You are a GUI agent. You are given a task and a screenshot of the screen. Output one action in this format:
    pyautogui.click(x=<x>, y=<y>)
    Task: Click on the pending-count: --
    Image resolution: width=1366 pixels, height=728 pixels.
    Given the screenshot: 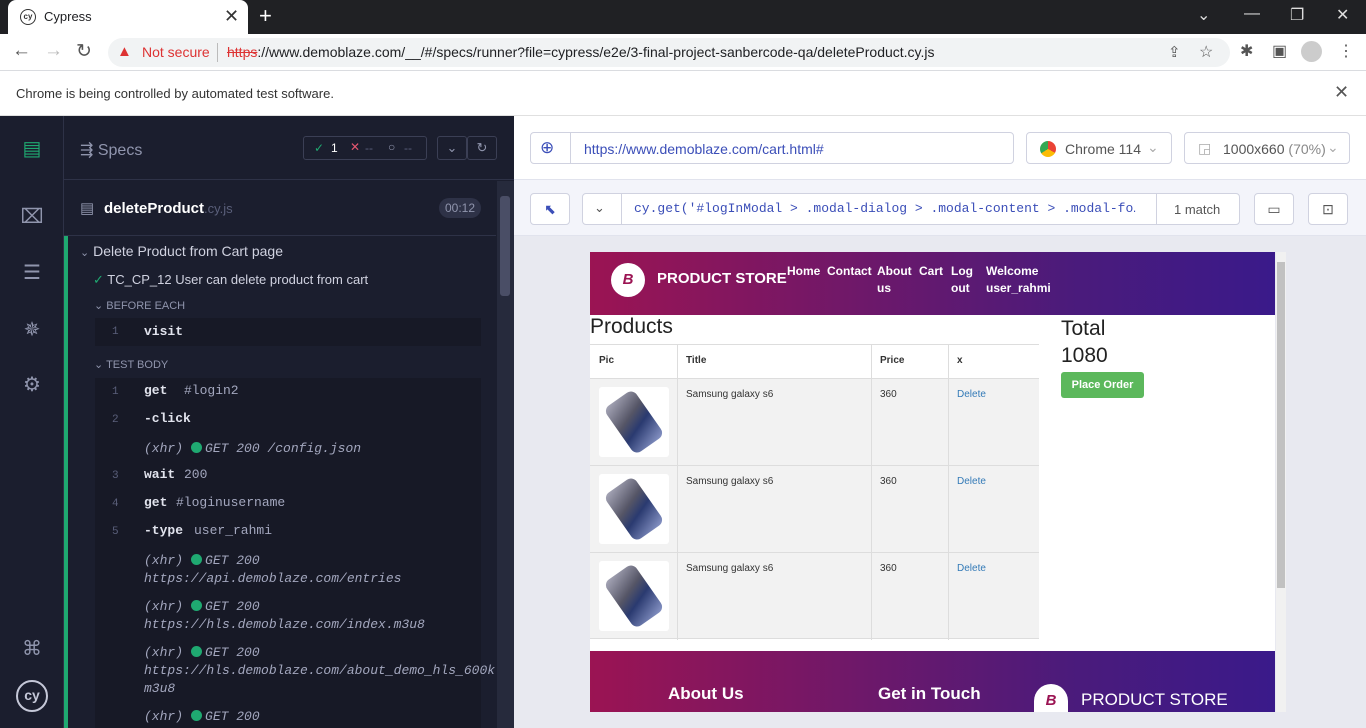 What is the action you would take?
    pyautogui.click(x=408, y=148)
    